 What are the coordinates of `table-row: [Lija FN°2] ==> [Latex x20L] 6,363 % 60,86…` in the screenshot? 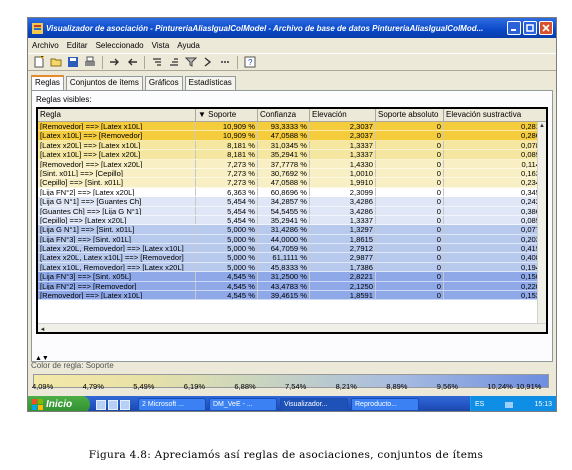 It's located at (292, 192).